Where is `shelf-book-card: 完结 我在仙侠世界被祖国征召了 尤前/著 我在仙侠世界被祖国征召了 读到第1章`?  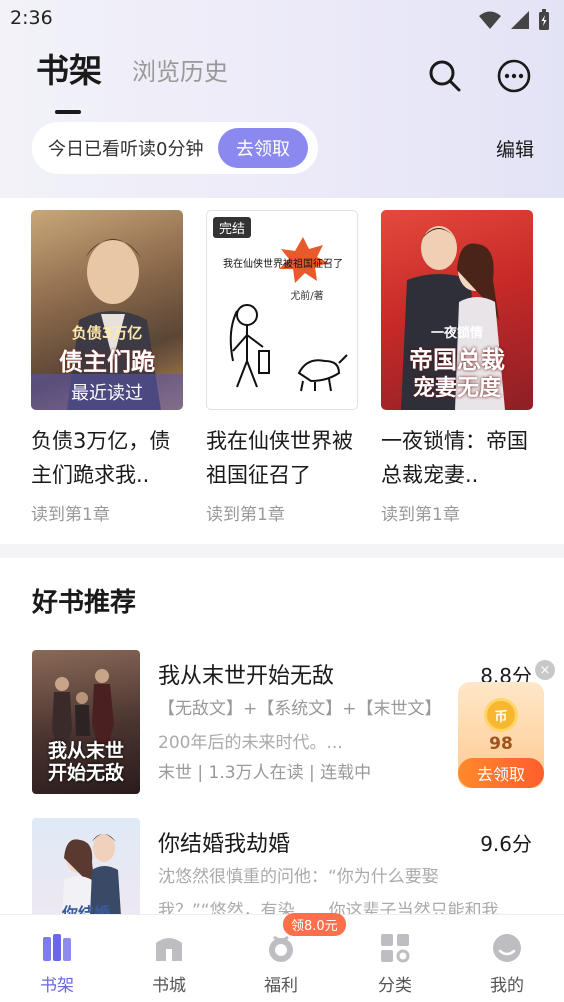 shelf-book-card: 完结 我在仙侠世界被祖国征召了 尤前/著 我在仙侠世界被祖国征召了 读到第1章 is located at coordinates (282, 367).